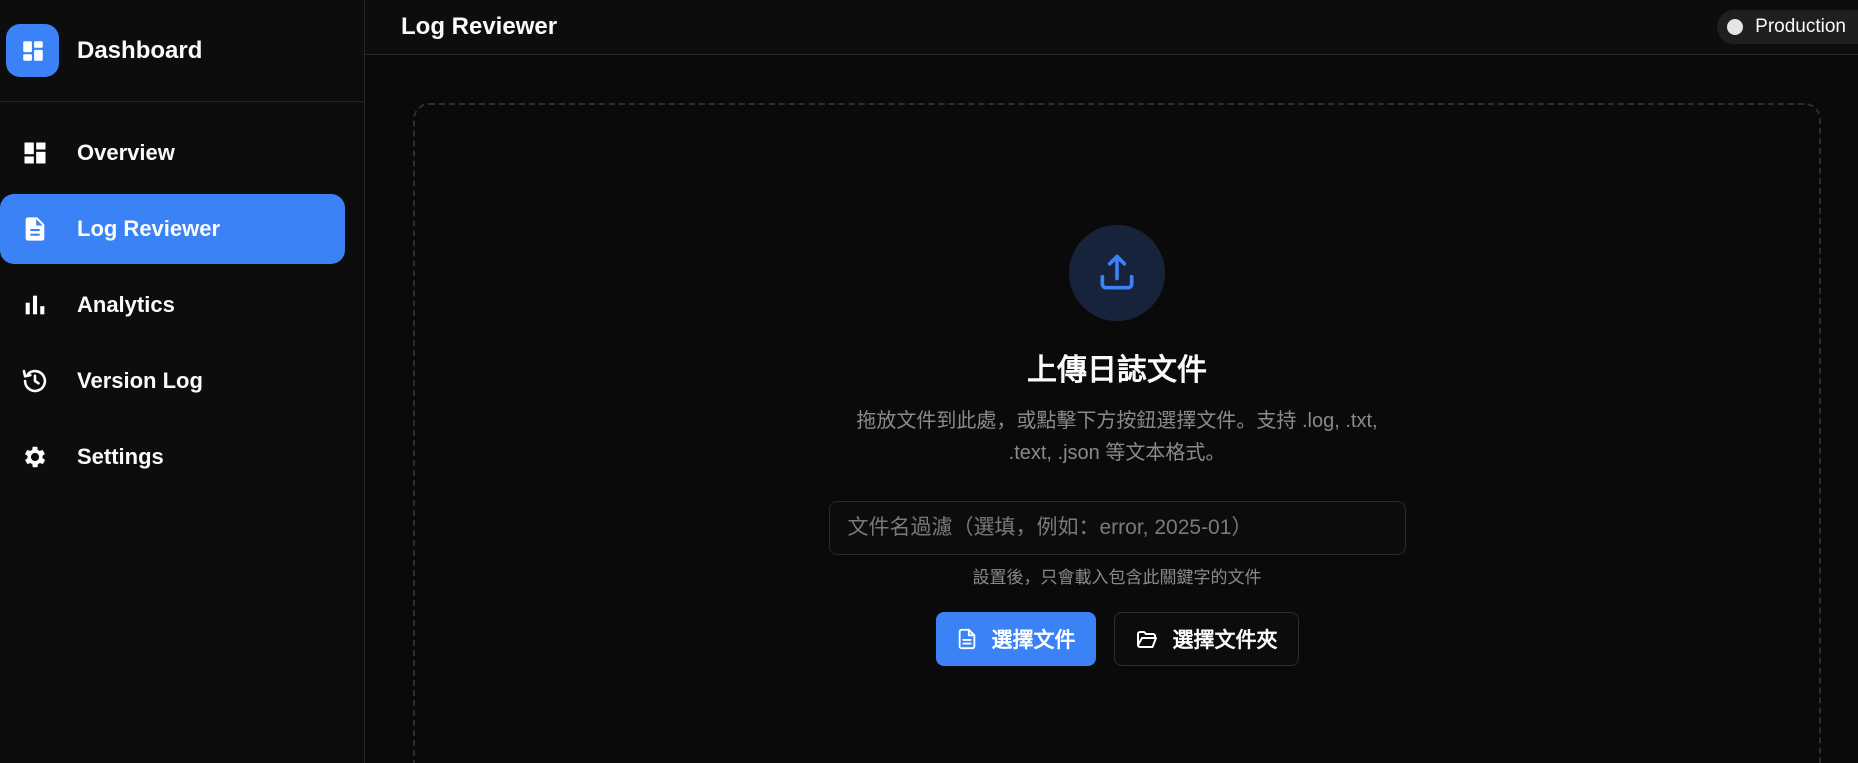 The height and width of the screenshot is (763, 1858). I want to click on sidebar-item-analytics: Analytics, so click(172, 305).